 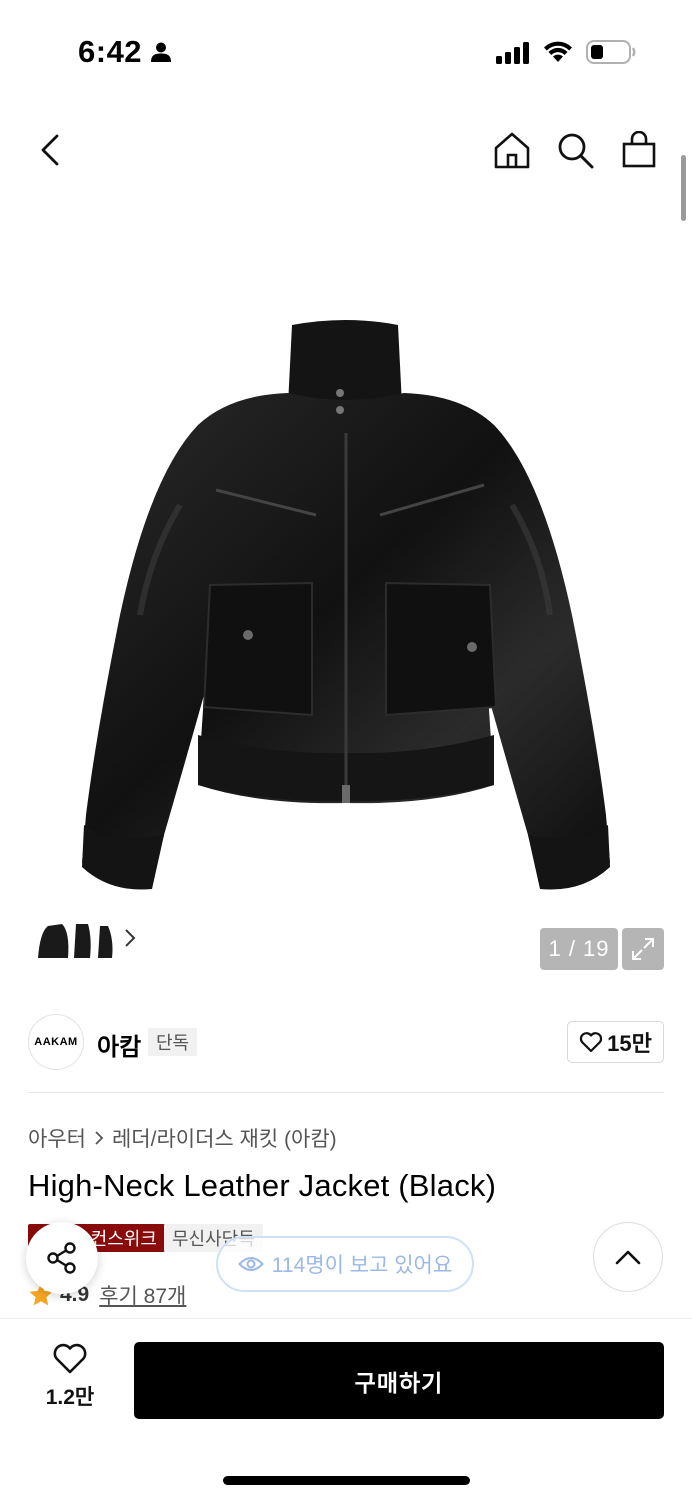 I want to click on expand-button, so click(x=643, y=949).